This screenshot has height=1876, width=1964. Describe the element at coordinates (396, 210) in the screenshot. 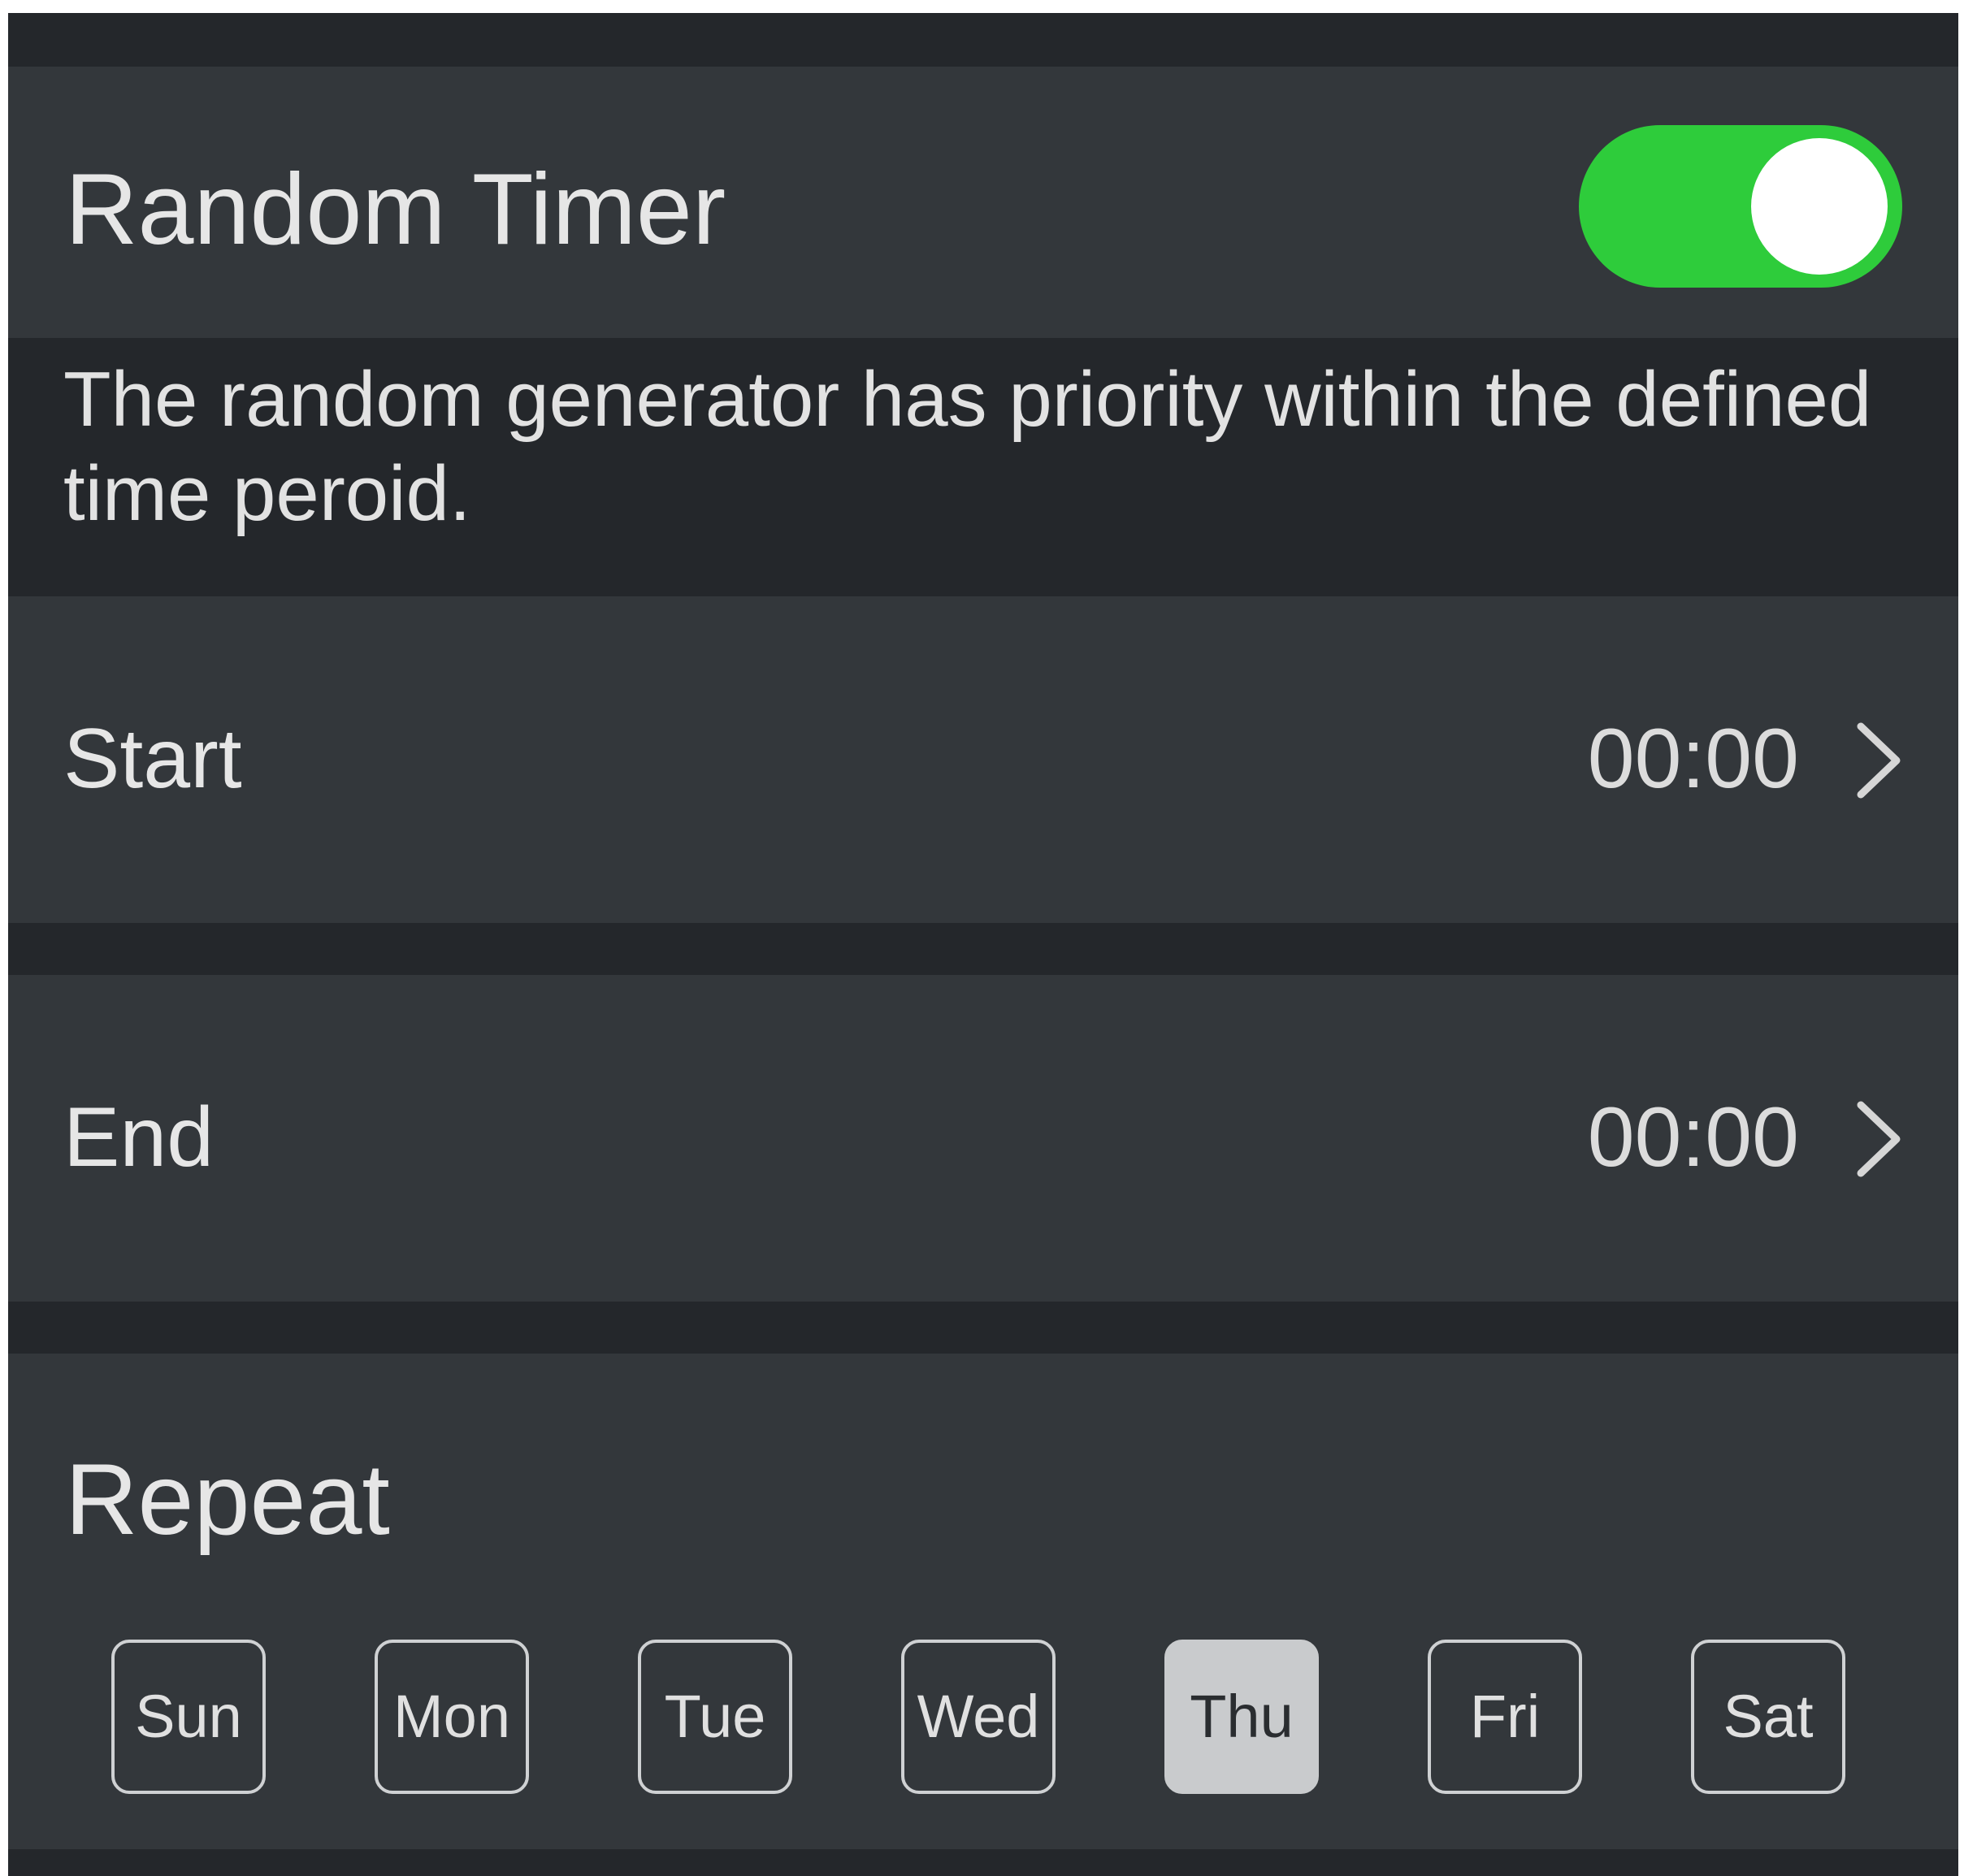

I see `random-timer-title: Random Timer` at that location.